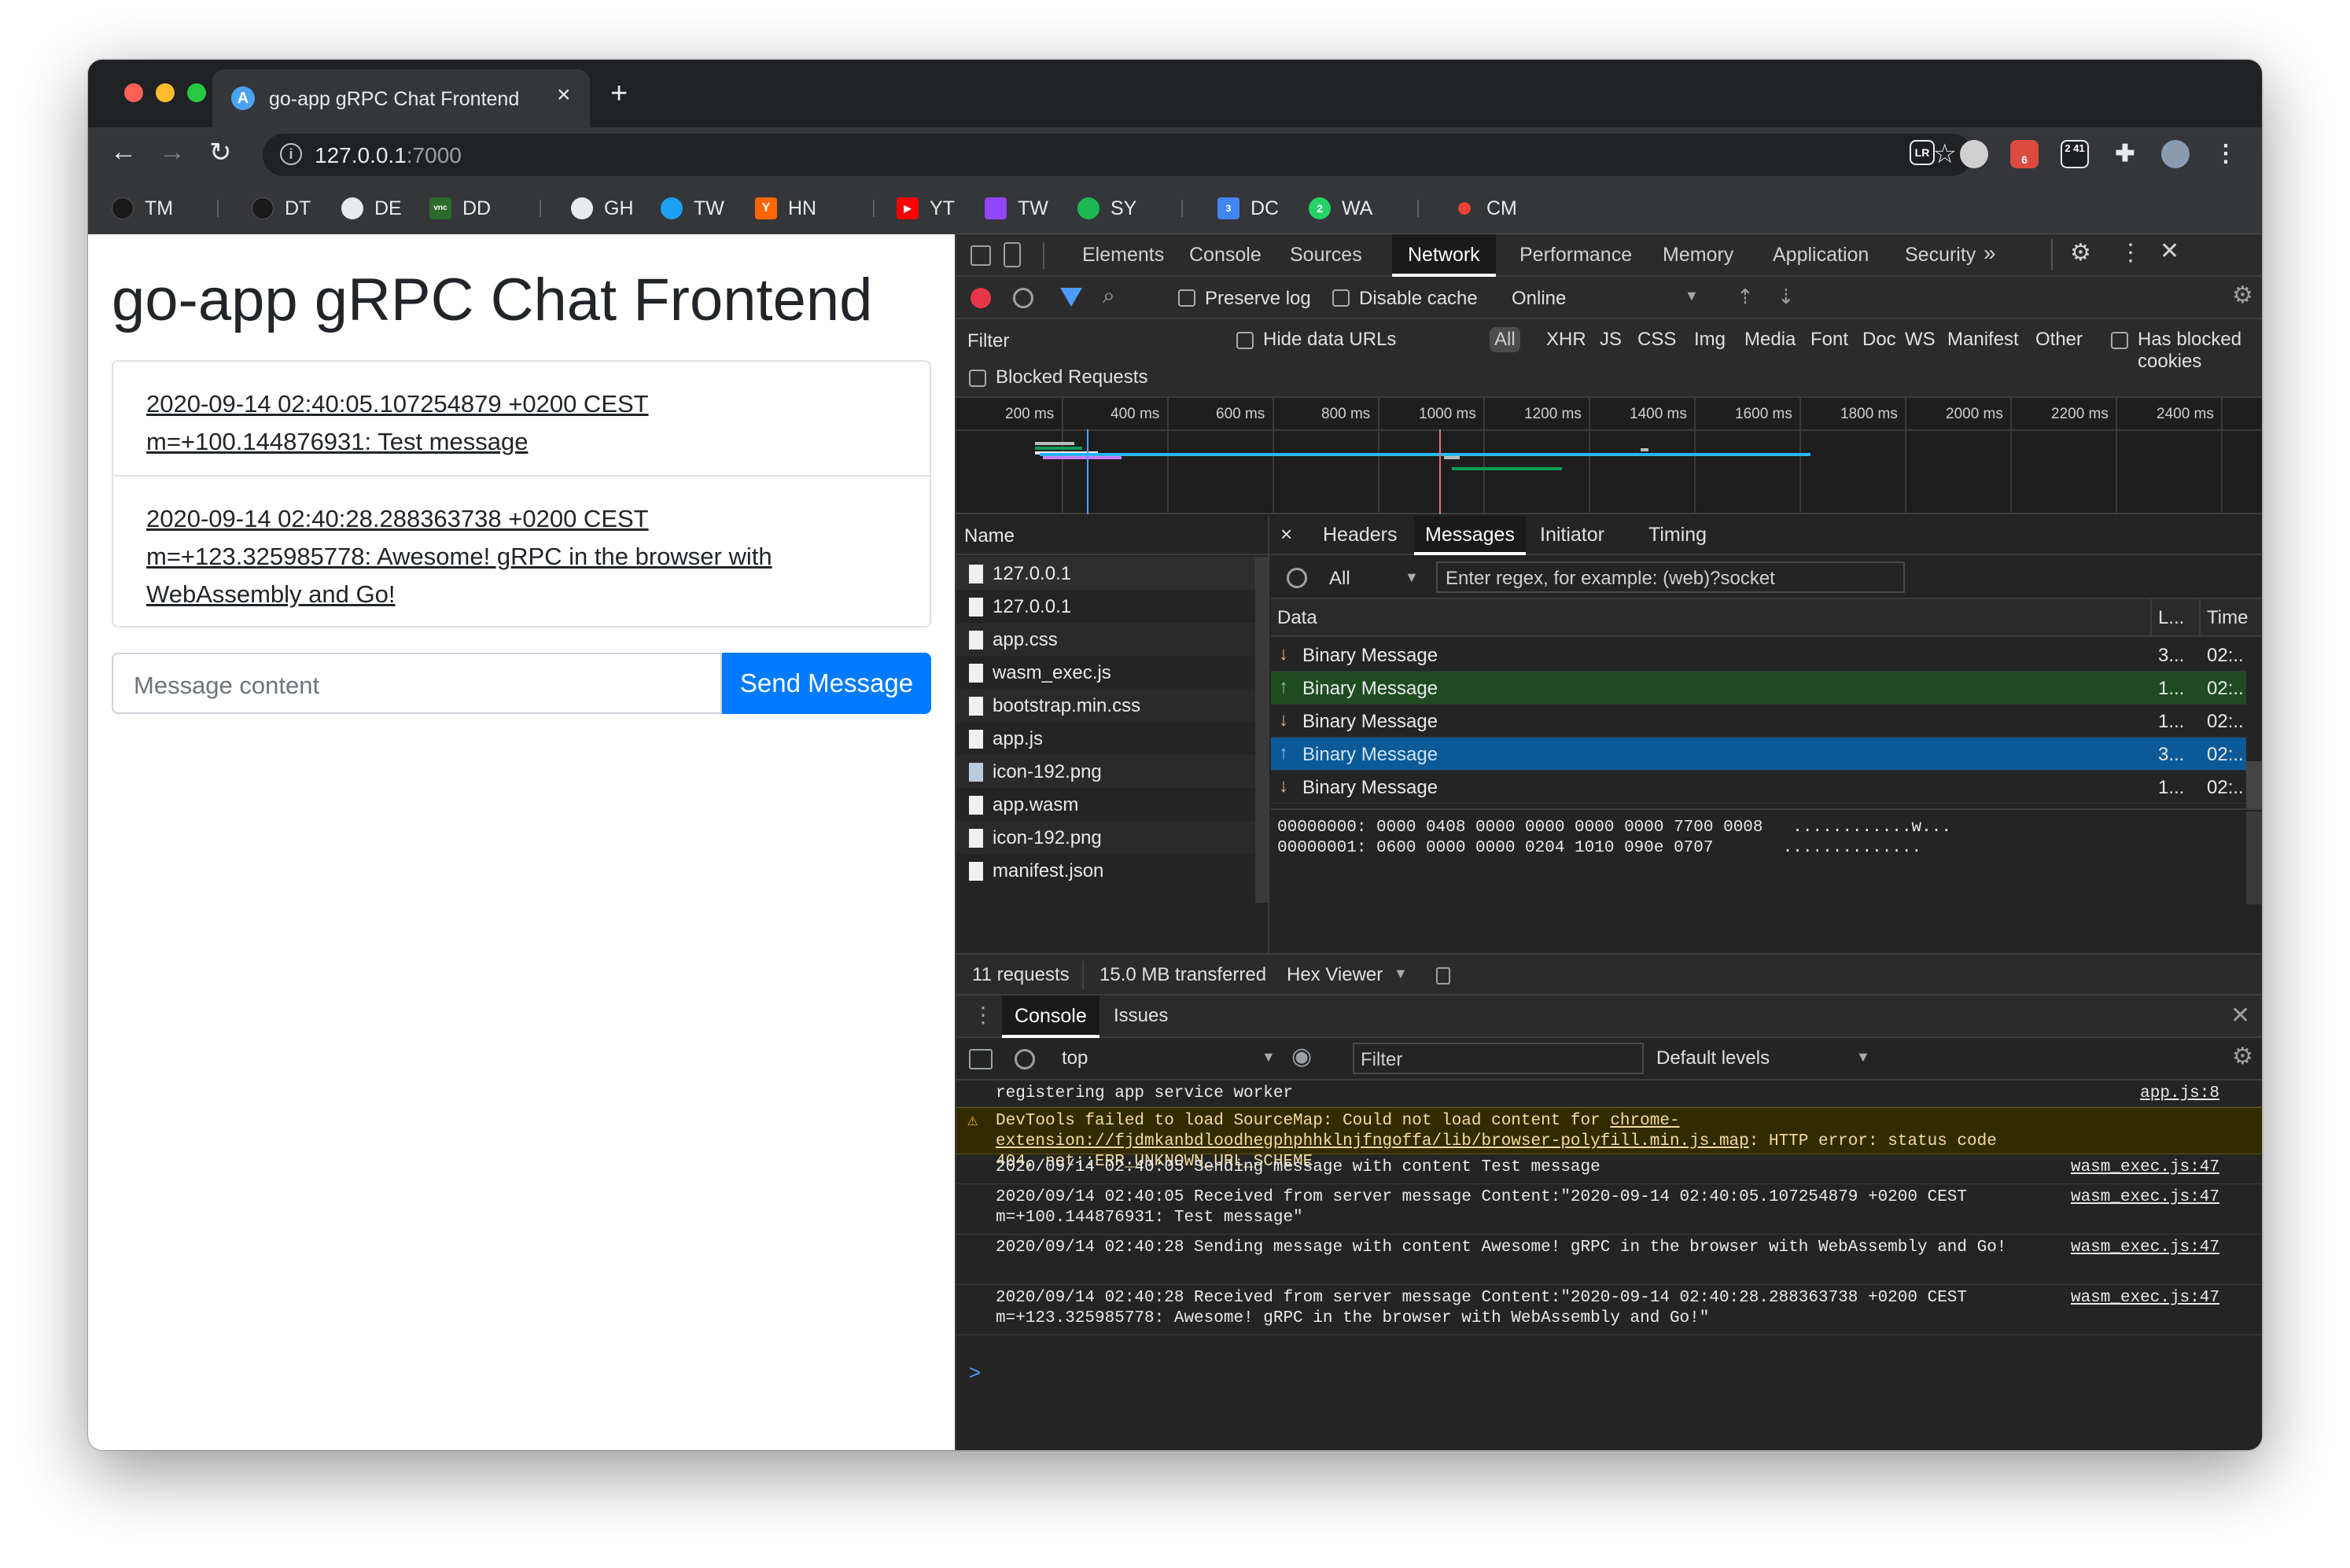  I want to click on log-levels-select: Default levels, so click(1713, 1058).